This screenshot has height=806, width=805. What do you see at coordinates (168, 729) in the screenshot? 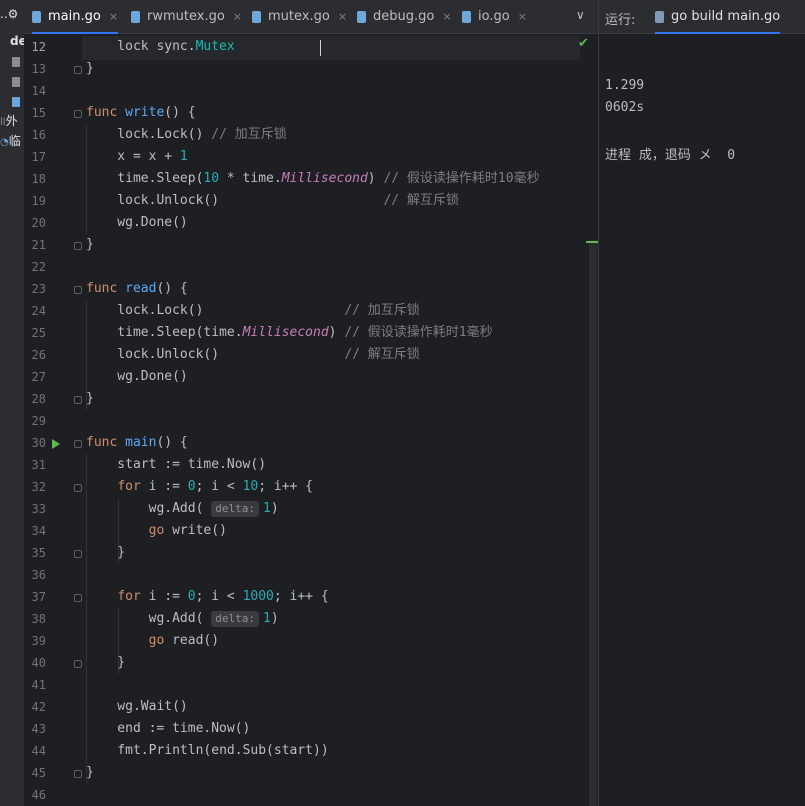
I see `code-line: end := time.Now()` at bounding box center [168, 729].